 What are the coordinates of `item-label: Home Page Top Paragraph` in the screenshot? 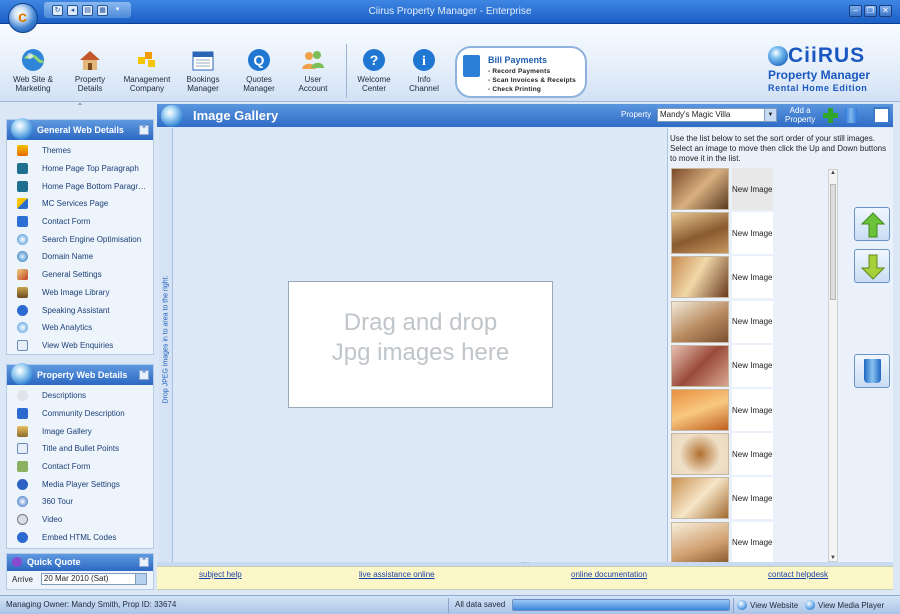 It's located at (90, 169).